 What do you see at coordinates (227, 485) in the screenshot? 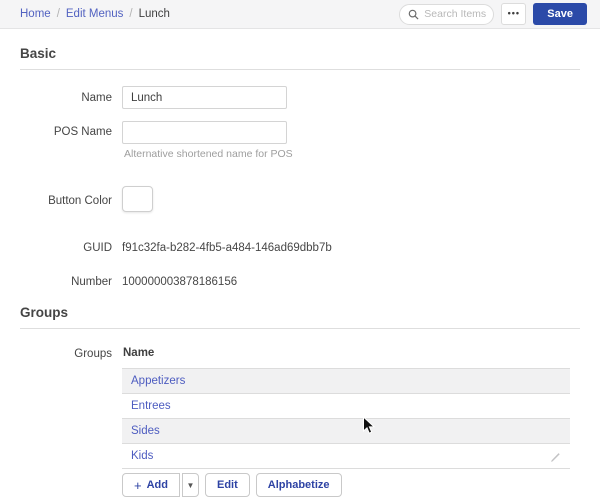
I see `edit-button: Edit` at bounding box center [227, 485].